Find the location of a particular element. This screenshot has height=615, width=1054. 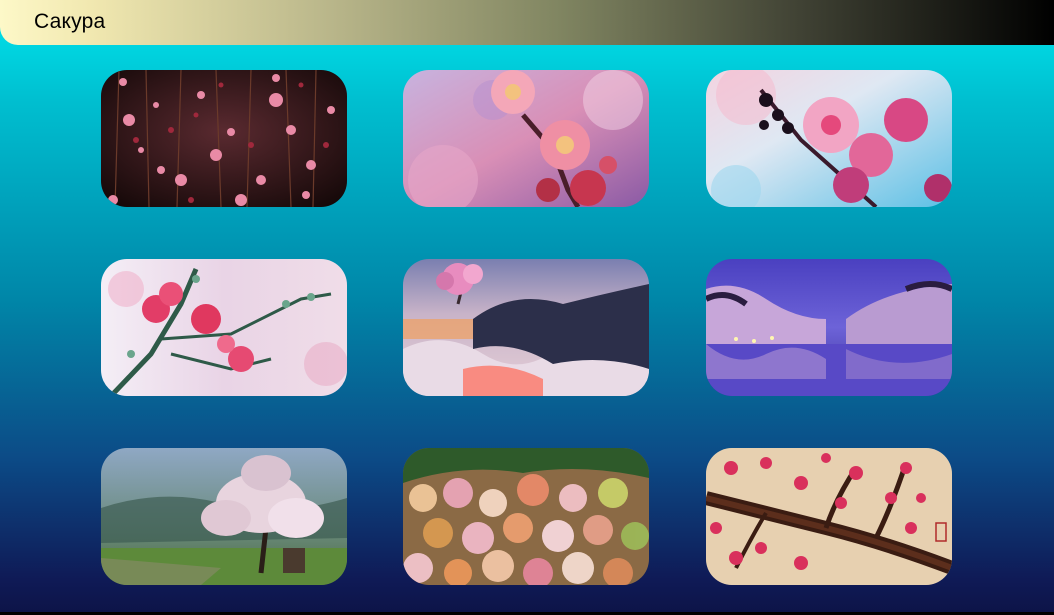

page-title: Сакура is located at coordinates (70, 21).